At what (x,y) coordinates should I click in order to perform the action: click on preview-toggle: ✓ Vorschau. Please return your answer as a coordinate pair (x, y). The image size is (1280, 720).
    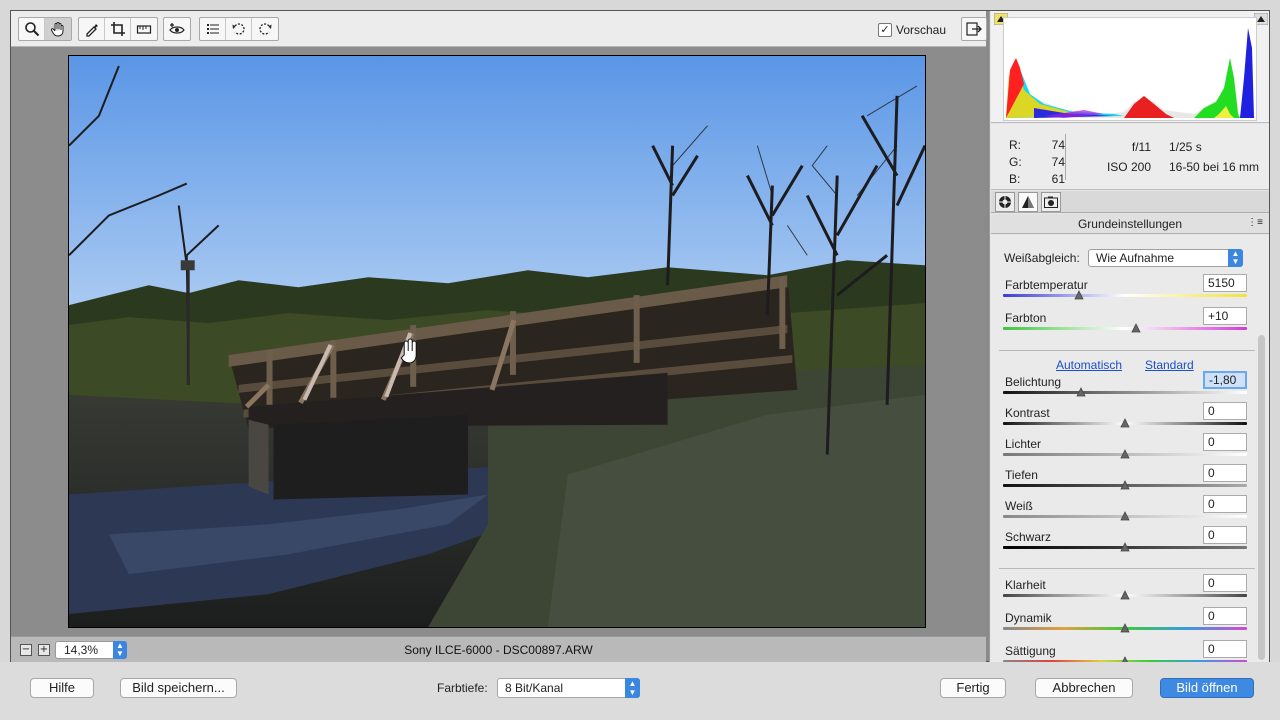
    Looking at the image, I should click on (912, 30).